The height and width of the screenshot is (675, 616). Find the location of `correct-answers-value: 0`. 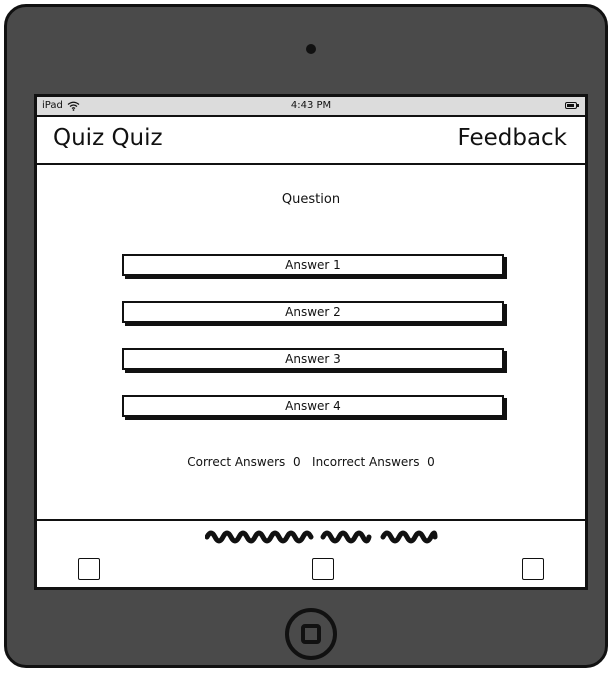

correct-answers-value: 0 is located at coordinates (296, 462).